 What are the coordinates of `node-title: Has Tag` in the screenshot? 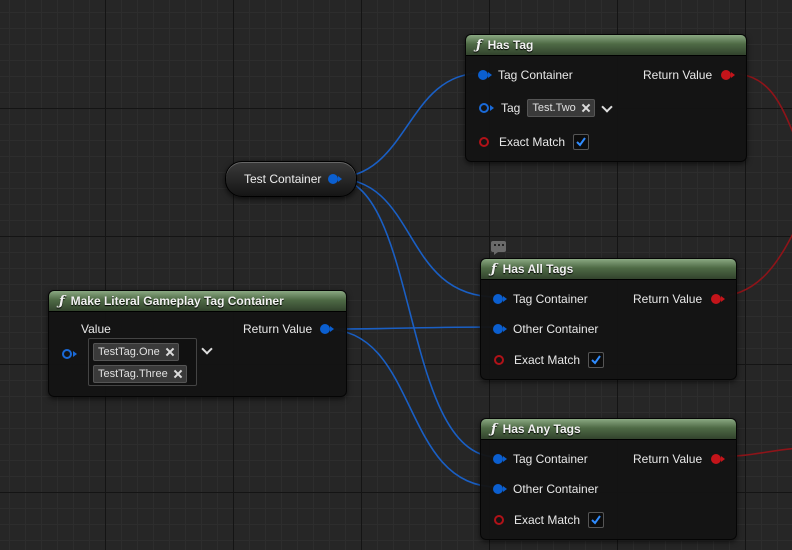 It's located at (510, 45).